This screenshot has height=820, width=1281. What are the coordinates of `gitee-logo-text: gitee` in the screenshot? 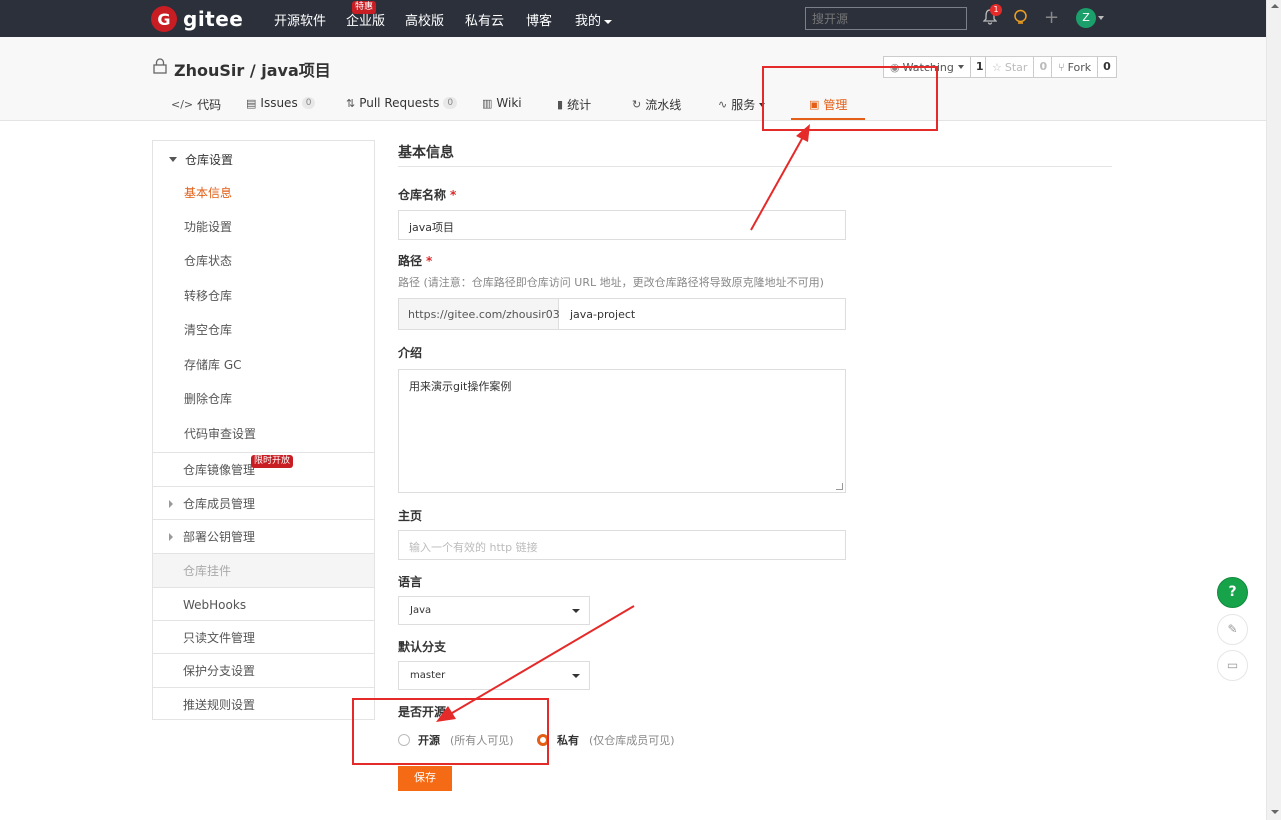 It's located at (213, 19).